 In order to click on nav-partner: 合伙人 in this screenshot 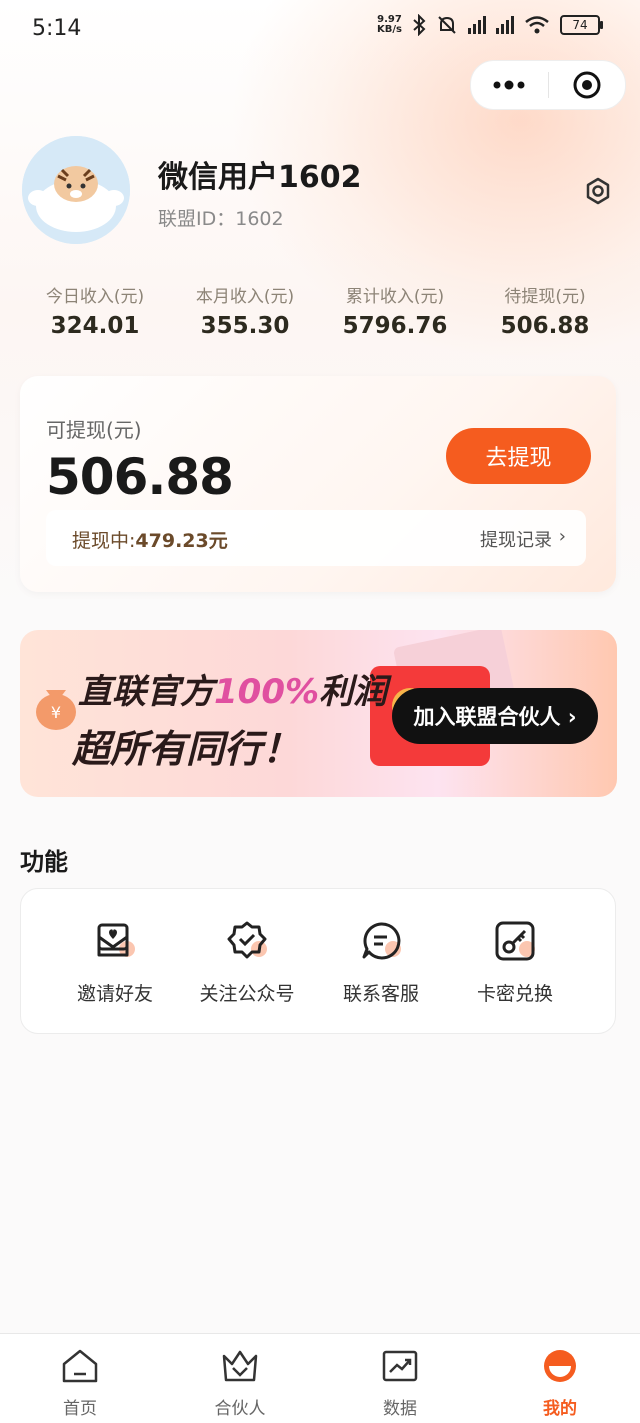, I will do `click(240, 1378)`.